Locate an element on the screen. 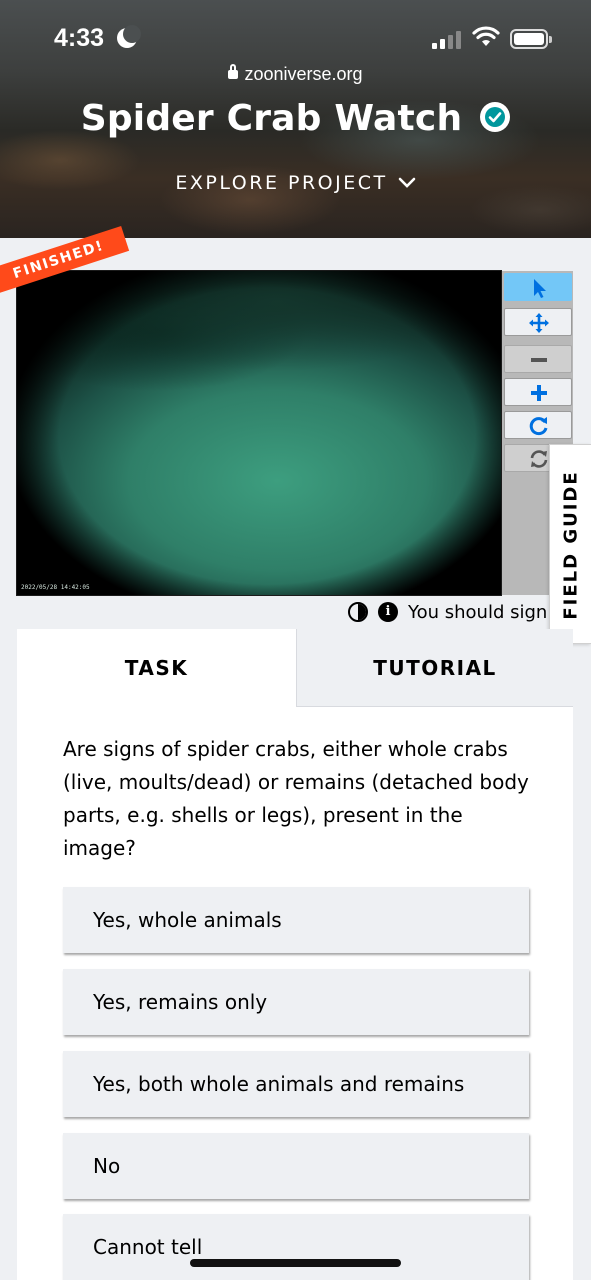 Image resolution: width=591 pixels, height=1280 pixels. field-guide-tab: FIELD GUIDE is located at coordinates (570, 544).